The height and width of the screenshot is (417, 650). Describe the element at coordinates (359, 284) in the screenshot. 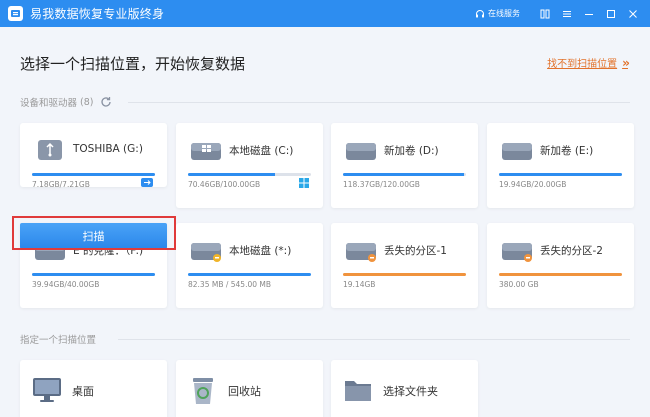

I see `drive-capacity: 19.14GB` at that location.